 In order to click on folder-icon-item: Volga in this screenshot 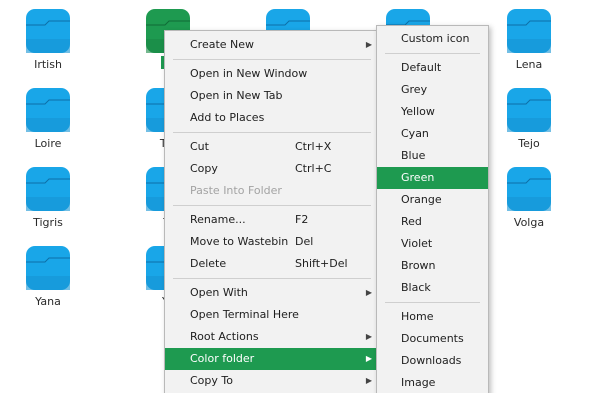, I will do `click(529, 197)`.